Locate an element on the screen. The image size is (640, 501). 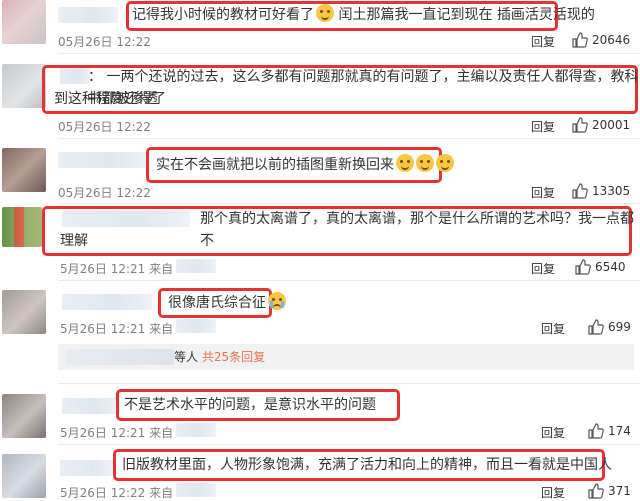
like-count: 174 is located at coordinates (619, 431).